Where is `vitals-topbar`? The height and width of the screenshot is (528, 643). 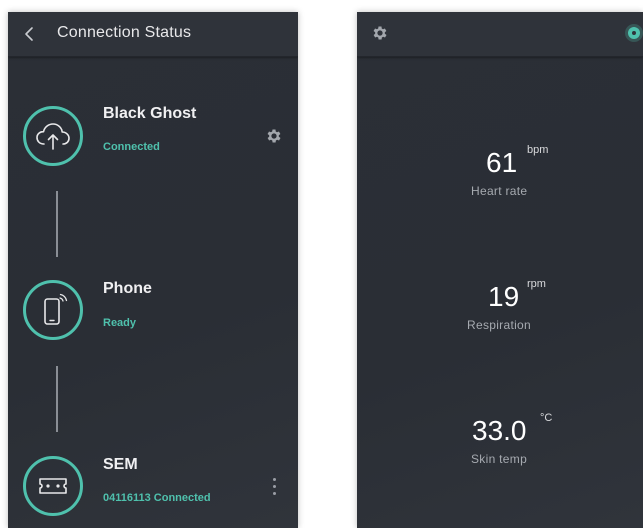 vitals-topbar is located at coordinates (500, 34).